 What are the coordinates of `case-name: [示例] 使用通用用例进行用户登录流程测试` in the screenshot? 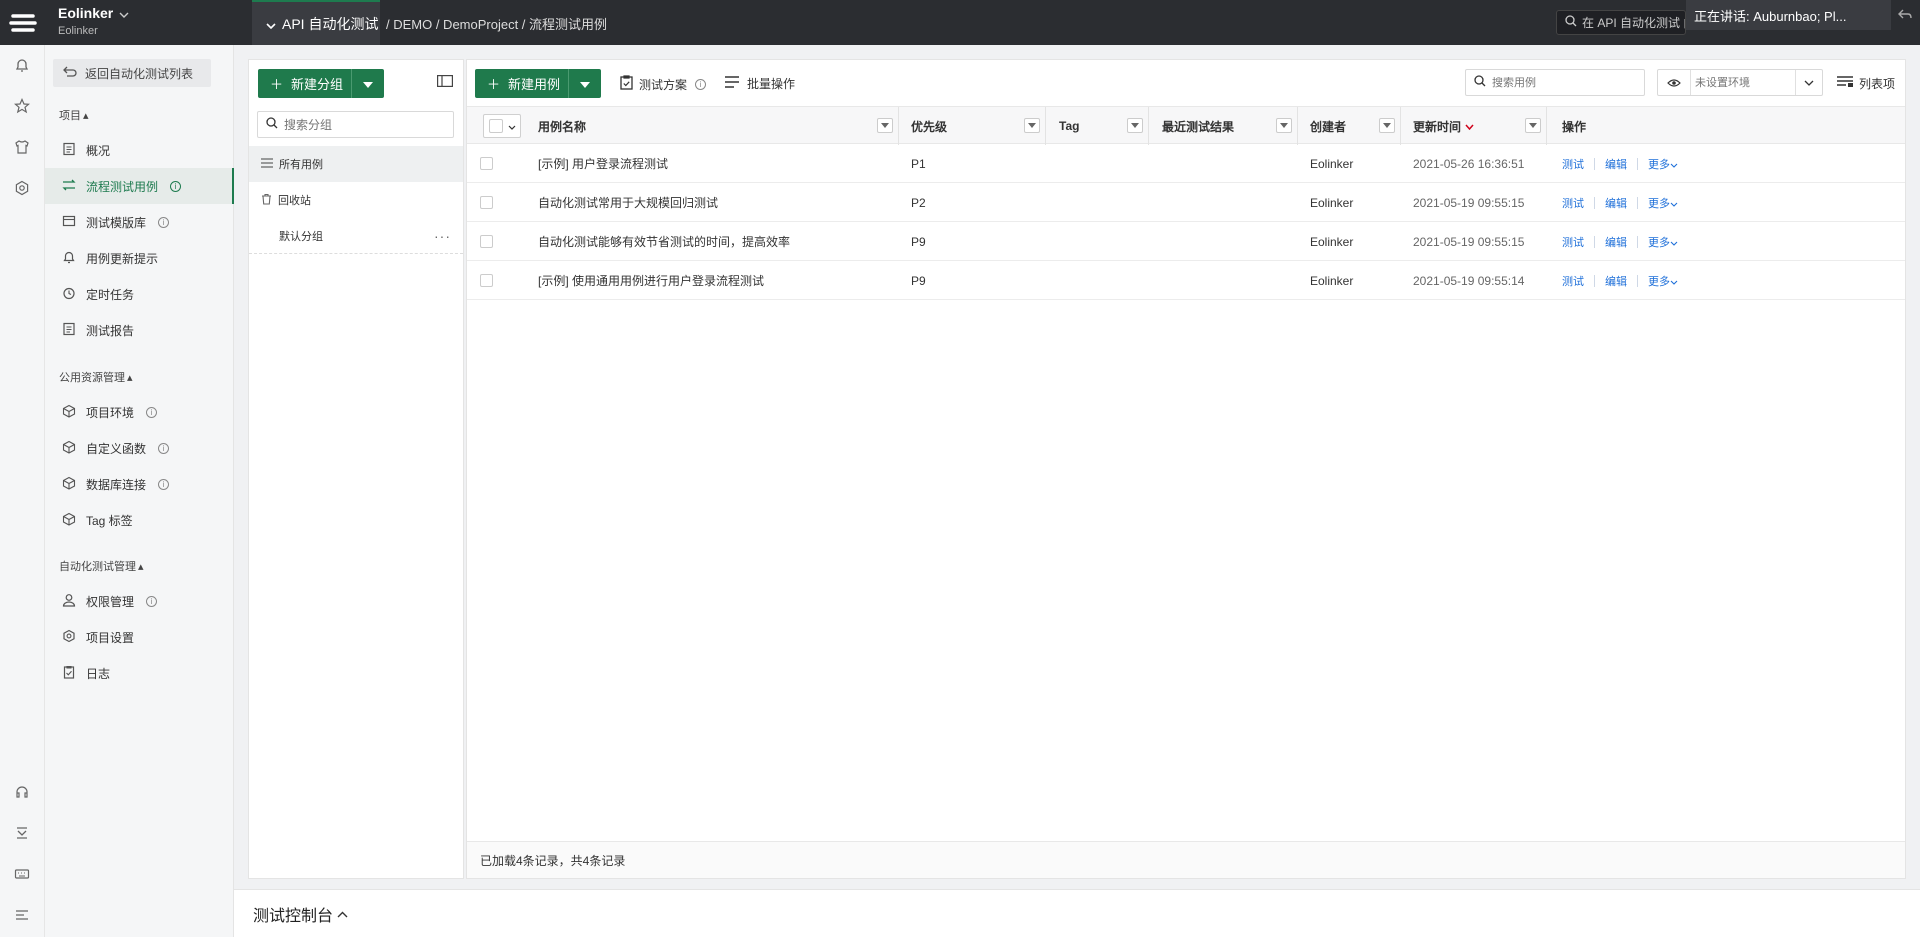 It's located at (651, 280).